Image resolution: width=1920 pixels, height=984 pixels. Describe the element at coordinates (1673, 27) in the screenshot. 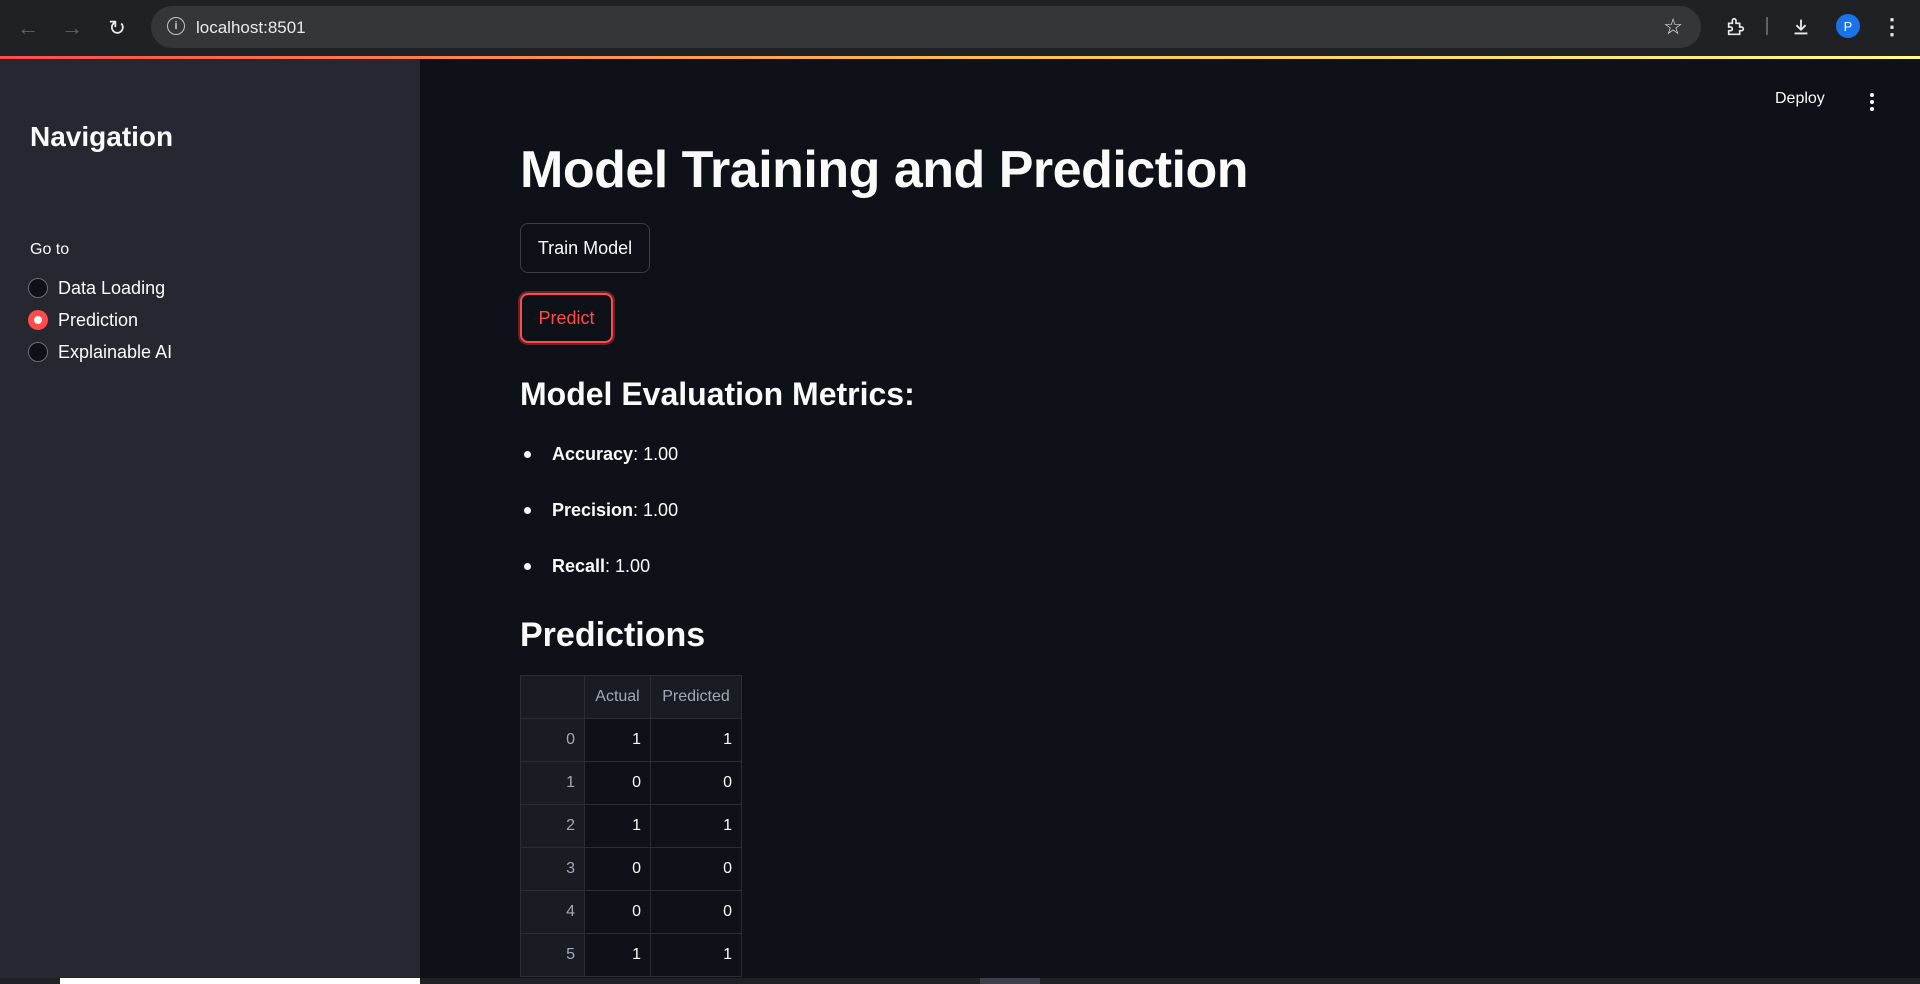

I see `bookmark-star-icon: ☆` at that location.